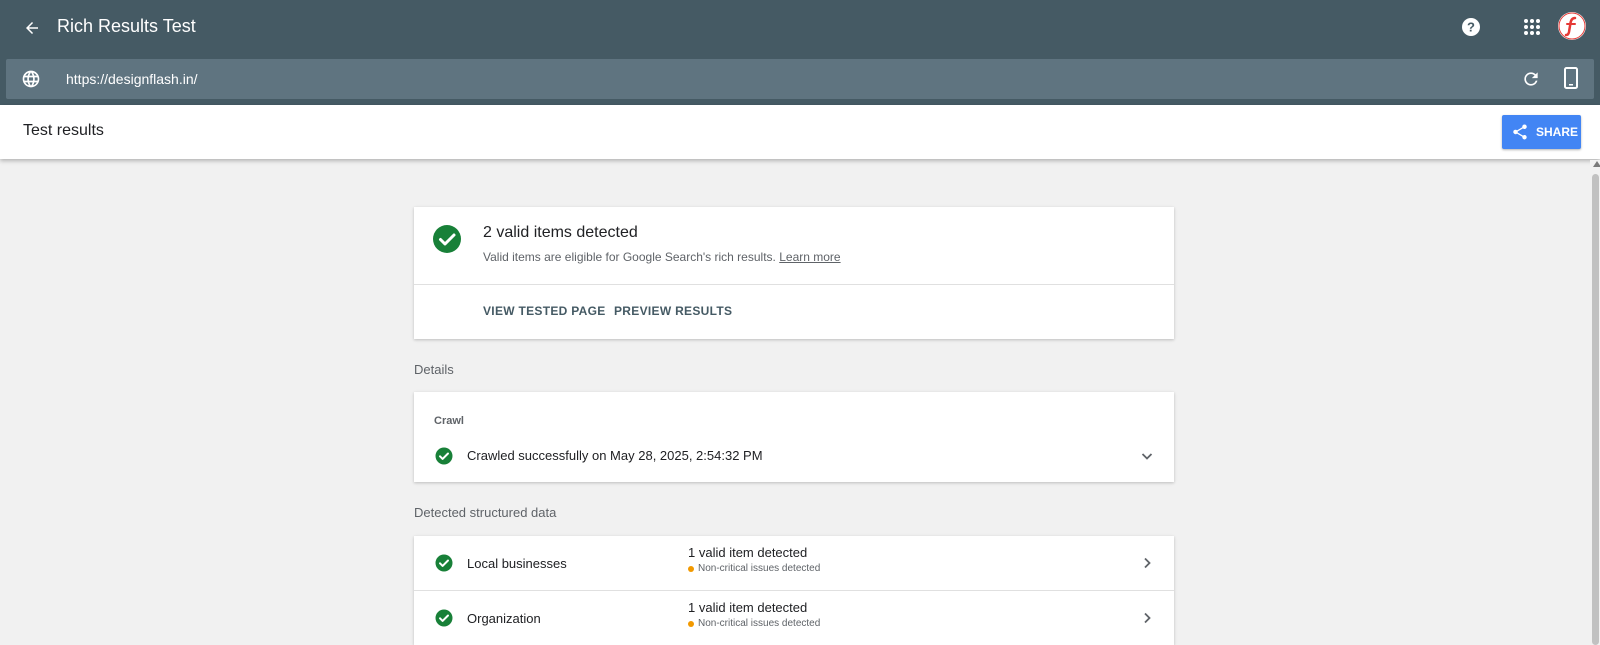  I want to click on app-title: Rich Results Test, so click(126, 26).